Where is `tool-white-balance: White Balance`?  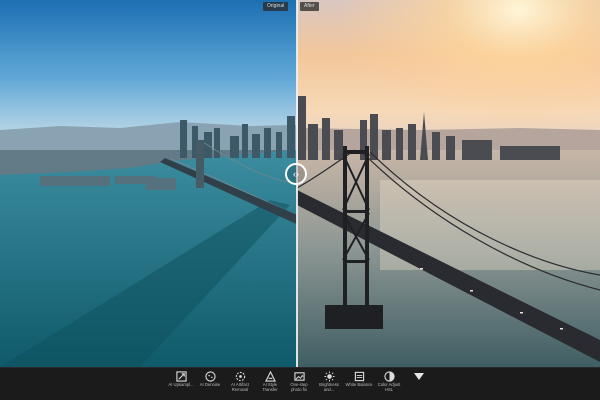 tool-white-balance: White Balance is located at coordinates (359, 379).